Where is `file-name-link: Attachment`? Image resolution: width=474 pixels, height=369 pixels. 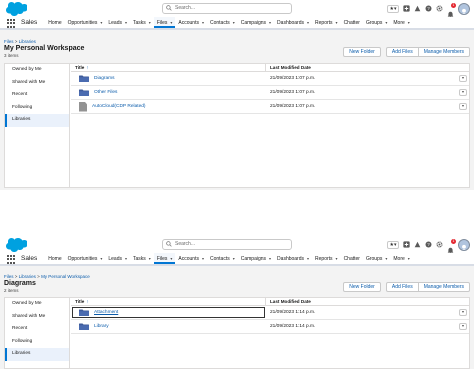 file-name-link: Attachment is located at coordinates (106, 312).